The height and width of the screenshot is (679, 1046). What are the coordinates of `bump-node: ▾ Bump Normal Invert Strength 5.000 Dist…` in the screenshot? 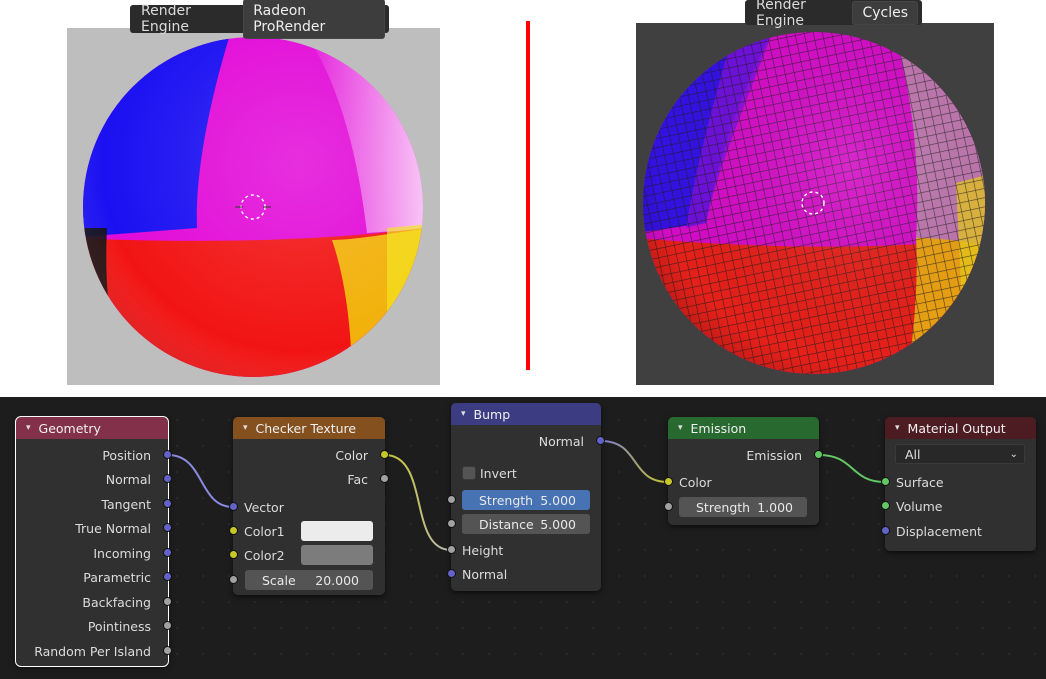 It's located at (526, 497).